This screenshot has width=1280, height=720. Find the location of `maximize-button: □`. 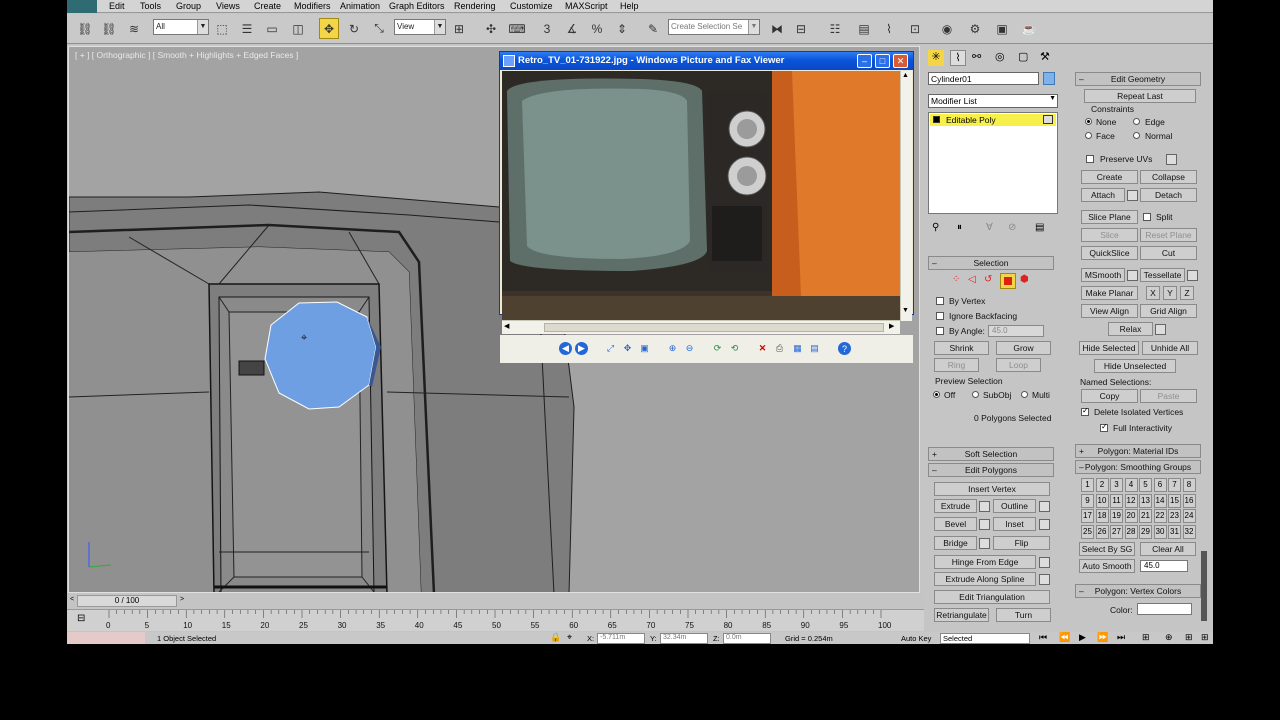

maximize-button: □ is located at coordinates (882, 61).